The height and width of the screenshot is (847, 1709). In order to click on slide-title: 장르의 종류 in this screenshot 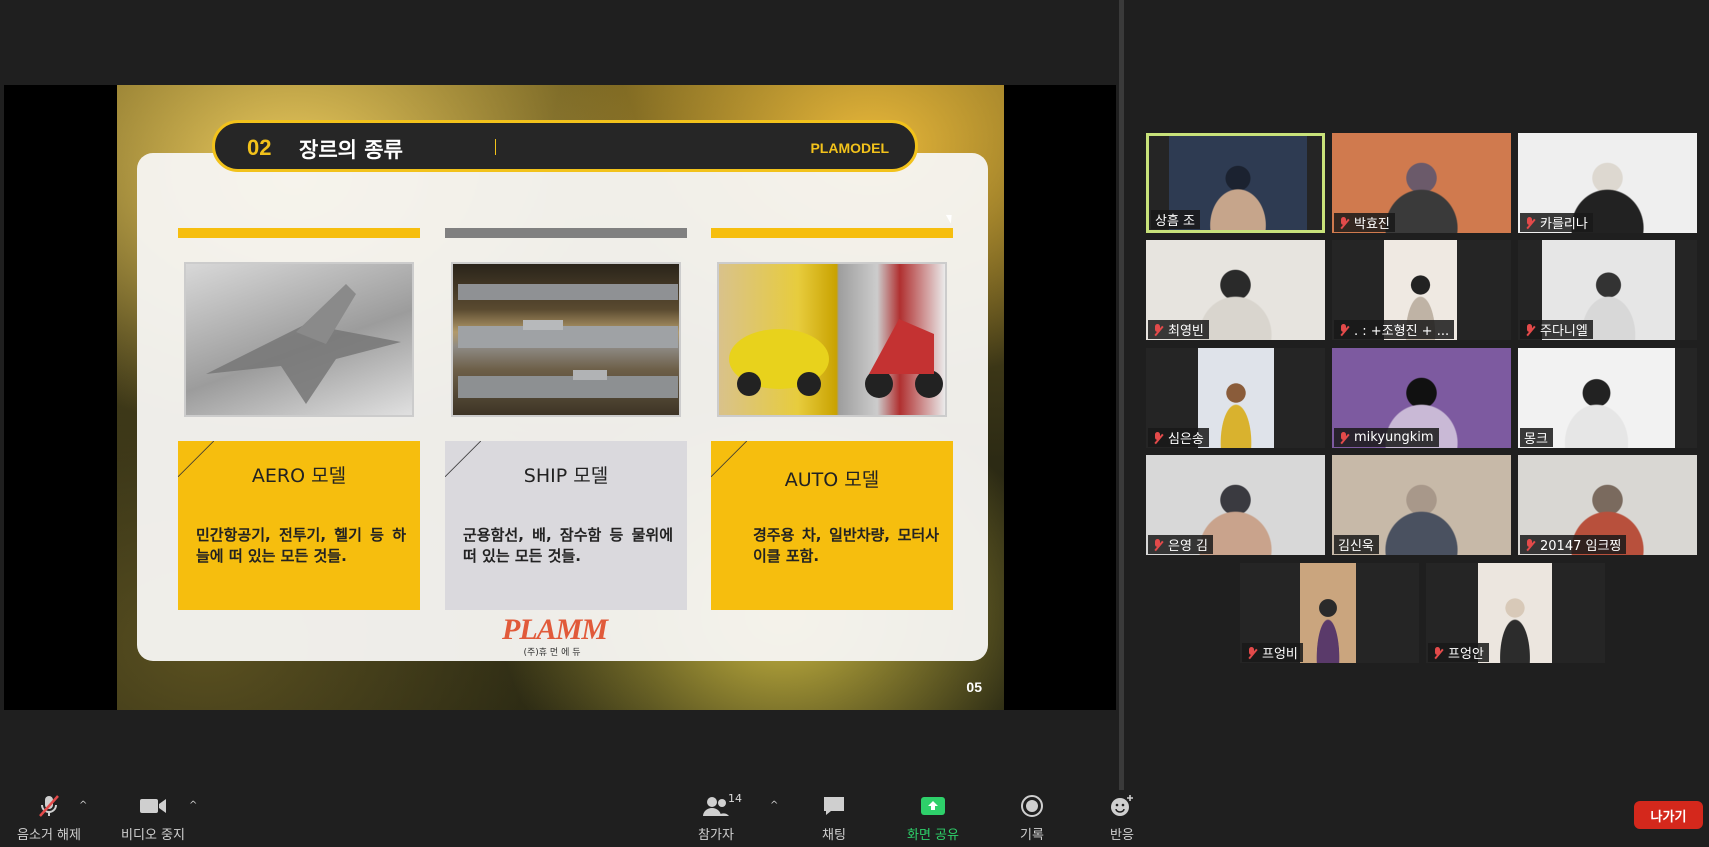, I will do `click(351, 150)`.